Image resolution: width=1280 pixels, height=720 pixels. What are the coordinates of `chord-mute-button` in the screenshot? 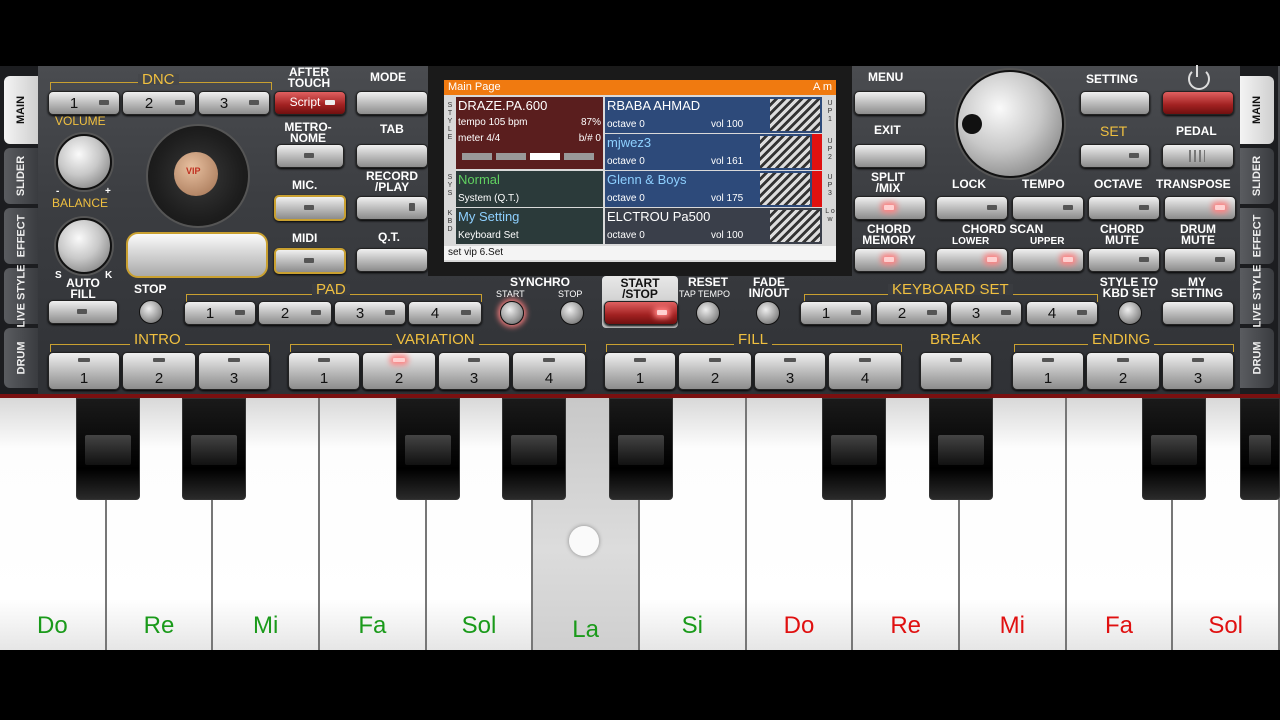 It's located at (1124, 260).